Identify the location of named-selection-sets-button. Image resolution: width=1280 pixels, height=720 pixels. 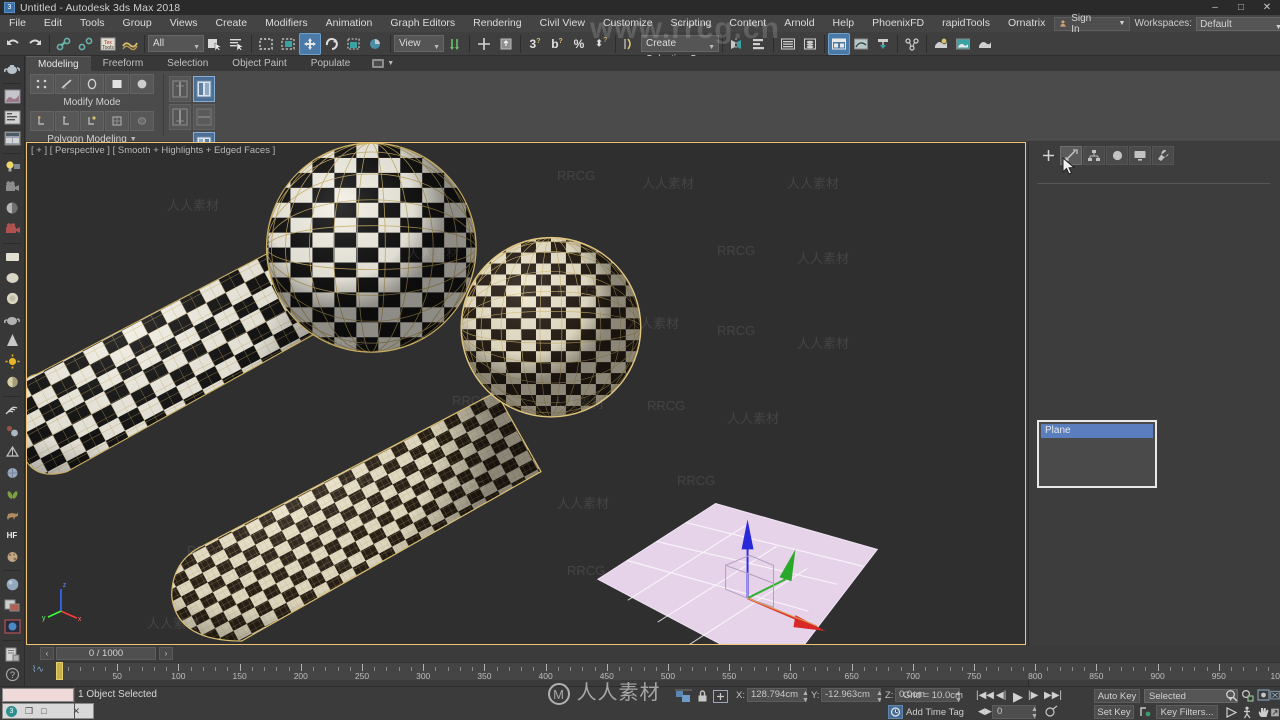
(630, 44).